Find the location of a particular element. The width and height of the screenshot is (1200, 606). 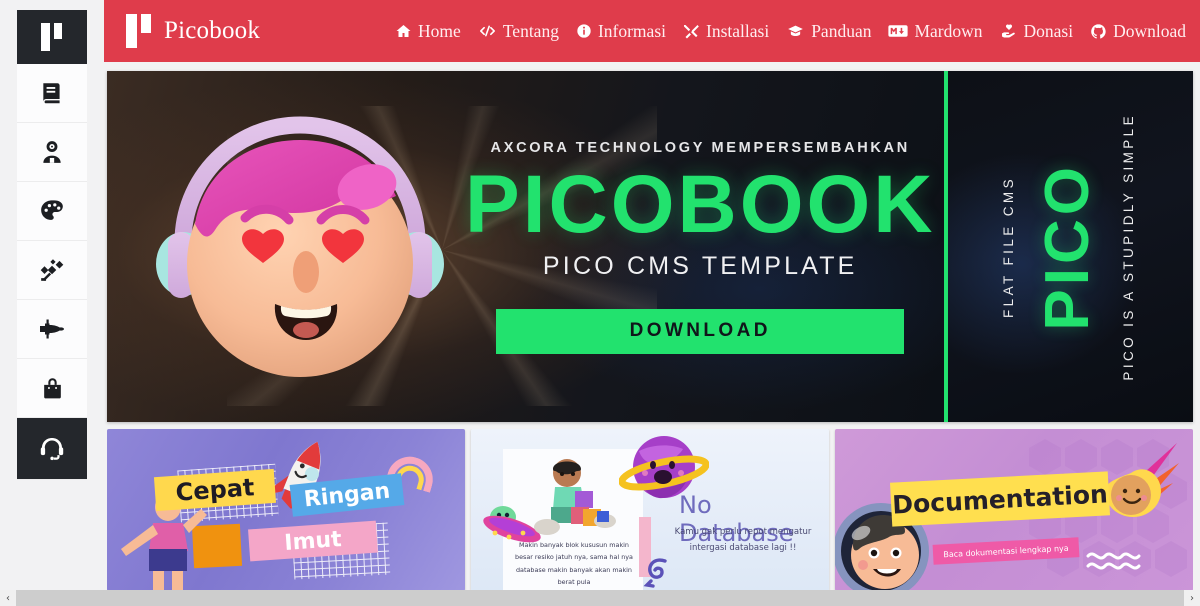

sidebar-item-satellite is located at coordinates (52, 270).